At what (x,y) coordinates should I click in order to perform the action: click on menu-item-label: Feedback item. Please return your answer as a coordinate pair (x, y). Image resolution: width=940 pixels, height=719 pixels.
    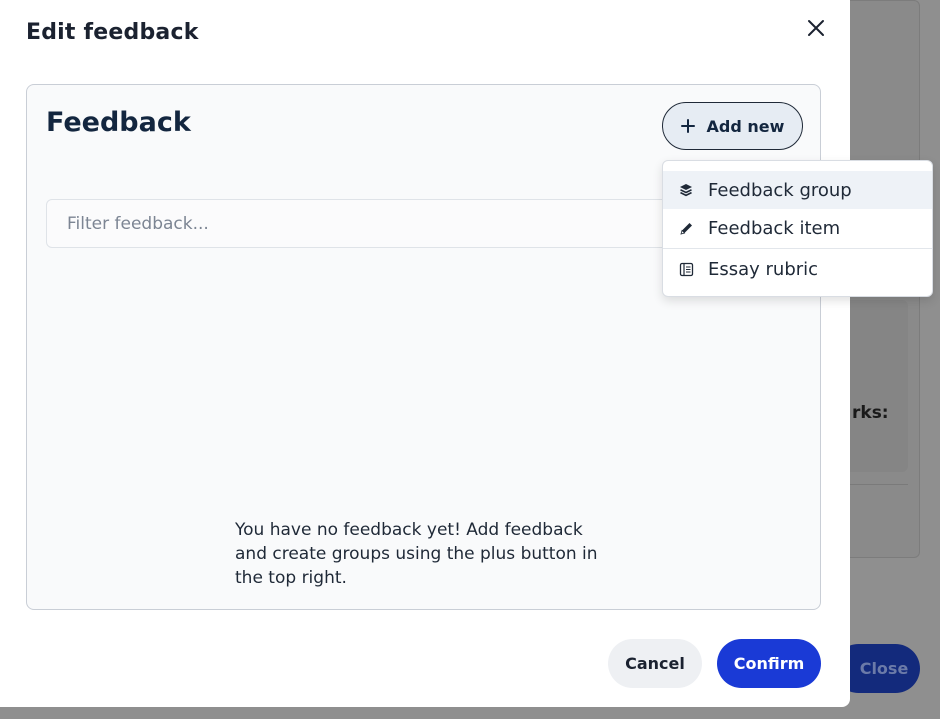
    Looking at the image, I should click on (774, 228).